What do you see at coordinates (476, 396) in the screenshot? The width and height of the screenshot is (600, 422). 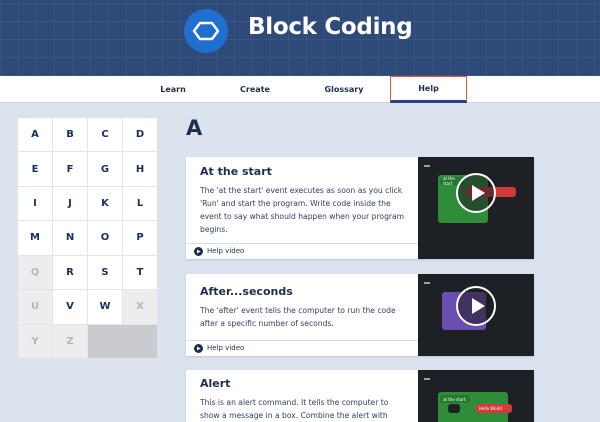 I see `video-thumbnail: at the start Hello World` at bounding box center [476, 396].